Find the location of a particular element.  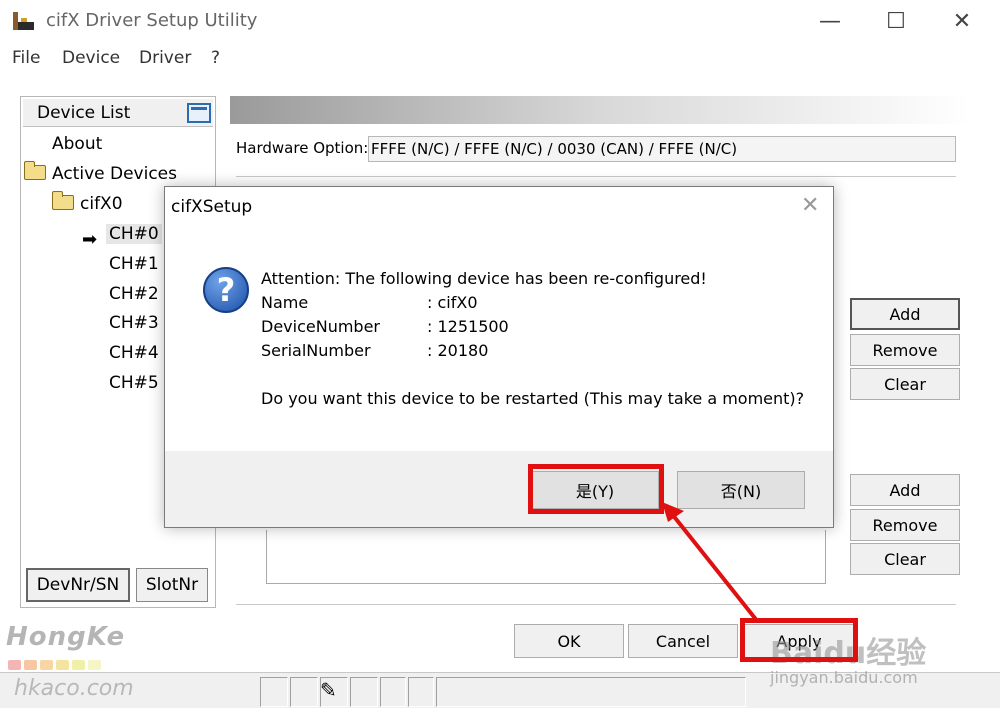

field-label-name: Name is located at coordinates (285, 302).